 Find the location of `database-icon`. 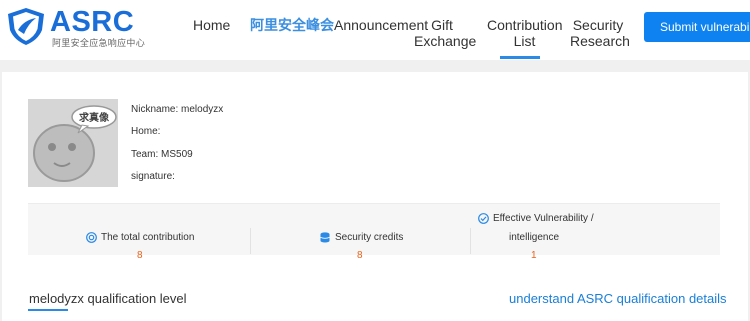

database-icon is located at coordinates (325, 237).